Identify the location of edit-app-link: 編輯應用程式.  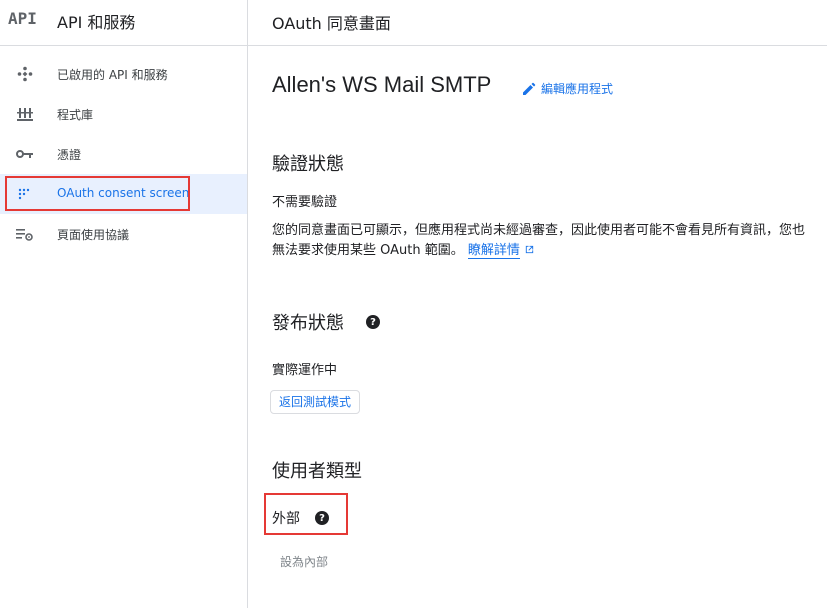
(567, 88).